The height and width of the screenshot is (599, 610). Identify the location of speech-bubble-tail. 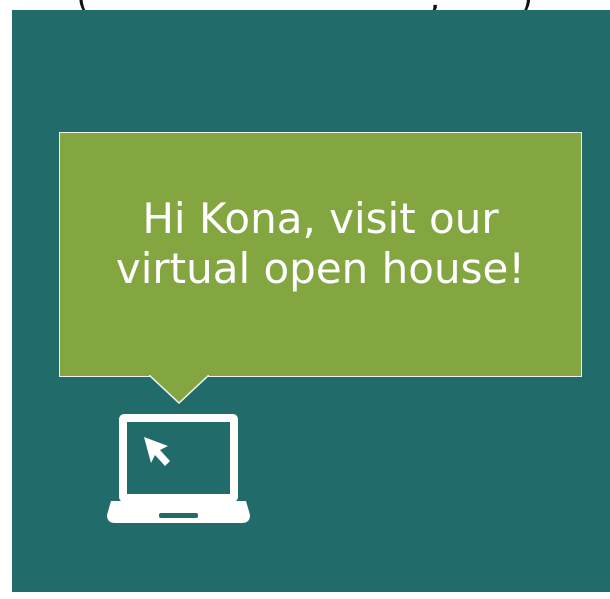
(179, 389).